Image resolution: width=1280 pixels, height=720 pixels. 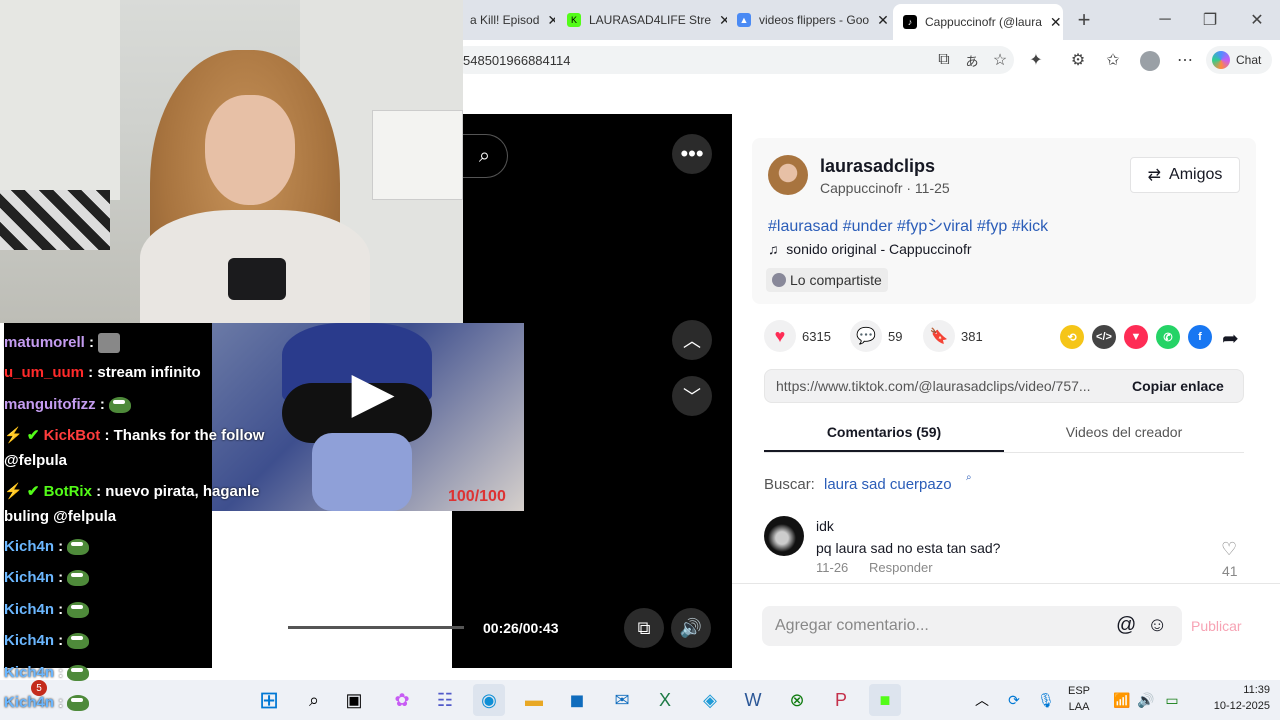 I want to click on copilot-taskbar-icon: ✿, so click(x=402, y=700).